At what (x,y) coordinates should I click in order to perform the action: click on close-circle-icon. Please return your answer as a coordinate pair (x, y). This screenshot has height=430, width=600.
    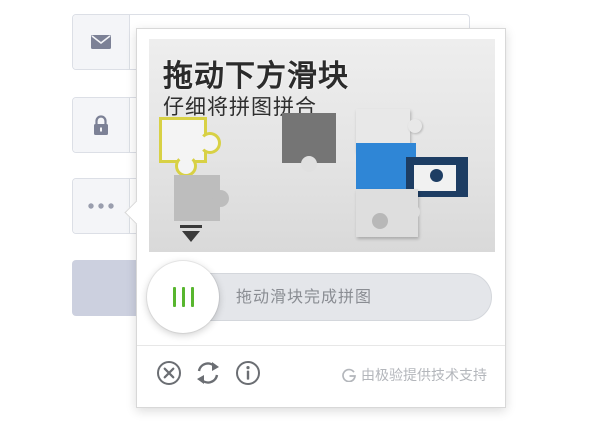
    Looking at the image, I should click on (169, 373).